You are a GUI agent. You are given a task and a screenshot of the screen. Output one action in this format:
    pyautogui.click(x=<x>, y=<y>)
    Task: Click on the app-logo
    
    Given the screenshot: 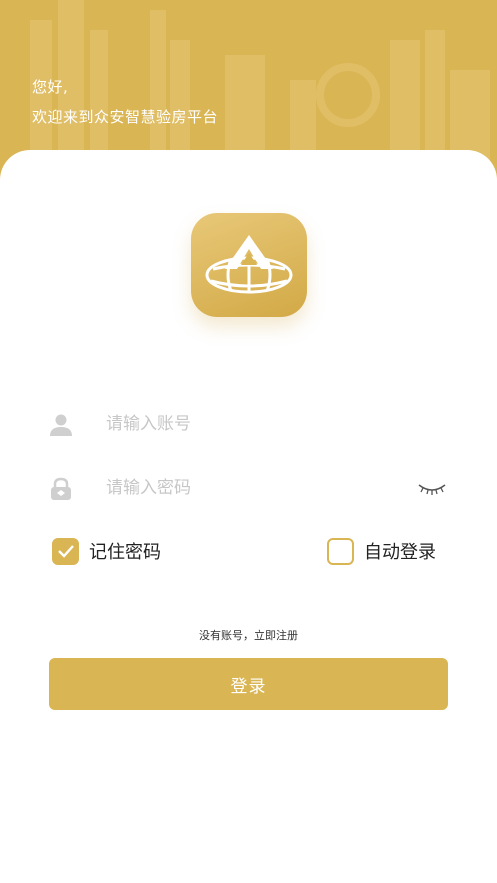 What is the action you would take?
    pyautogui.click(x=249, y=265)
    